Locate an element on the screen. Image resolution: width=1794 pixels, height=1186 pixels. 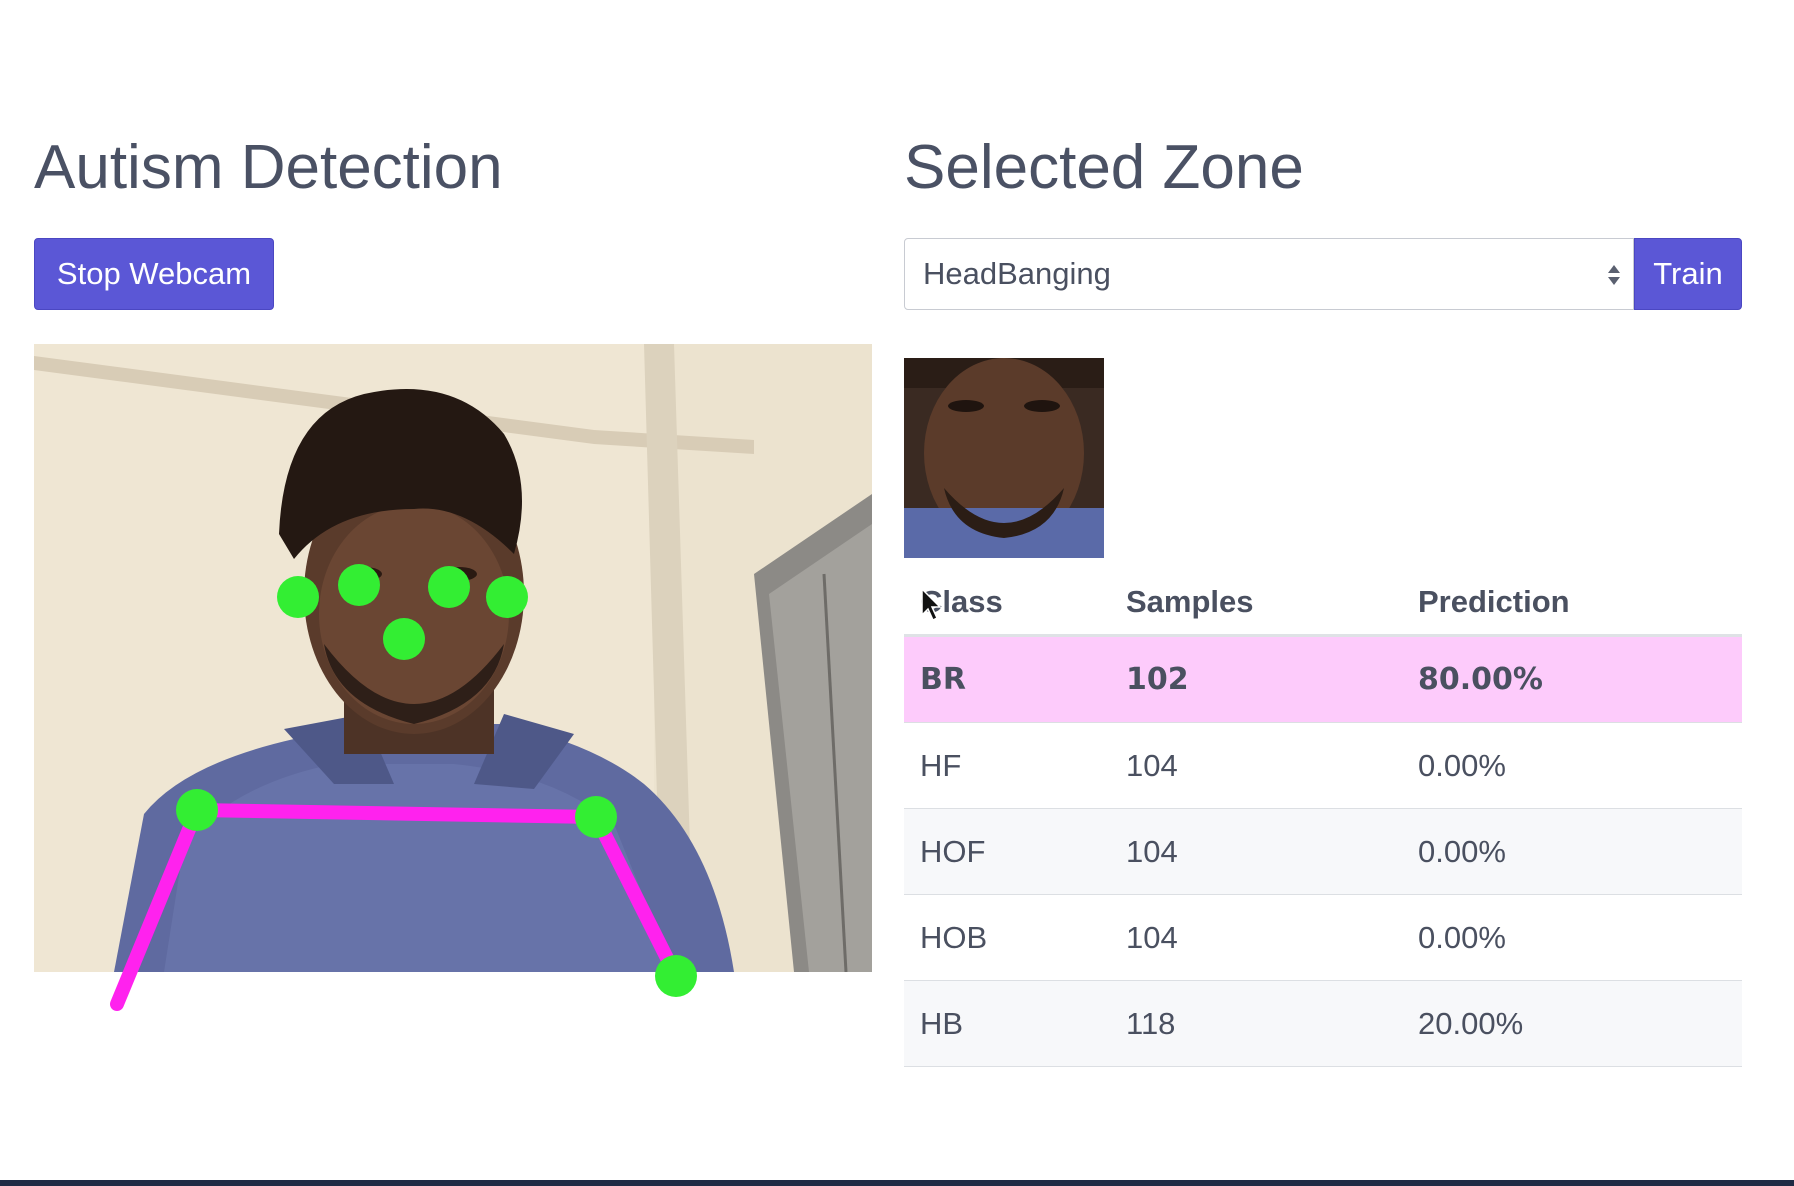
keypoint-left-shoulder is located at coordinates (197, 810).